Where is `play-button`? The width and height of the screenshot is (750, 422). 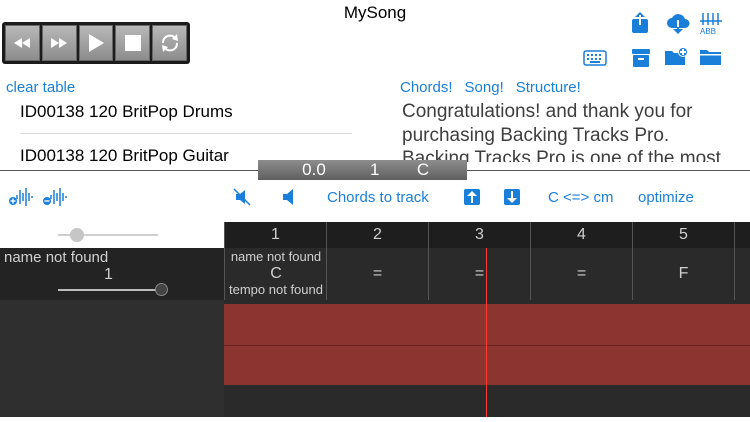
play-button is located at coordinates (96, 43).